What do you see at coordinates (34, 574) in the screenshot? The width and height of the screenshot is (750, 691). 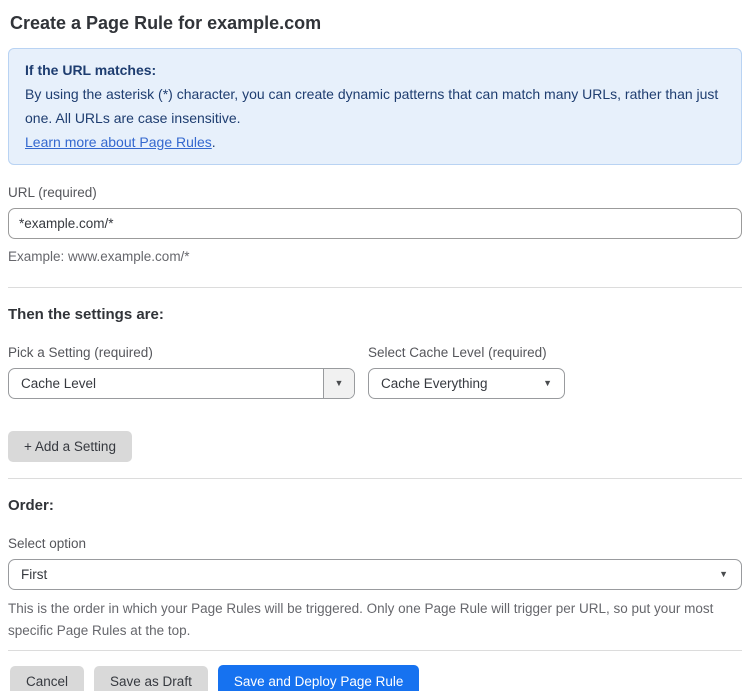 I see `order-select-value: First` at bounding box center [34, 574].